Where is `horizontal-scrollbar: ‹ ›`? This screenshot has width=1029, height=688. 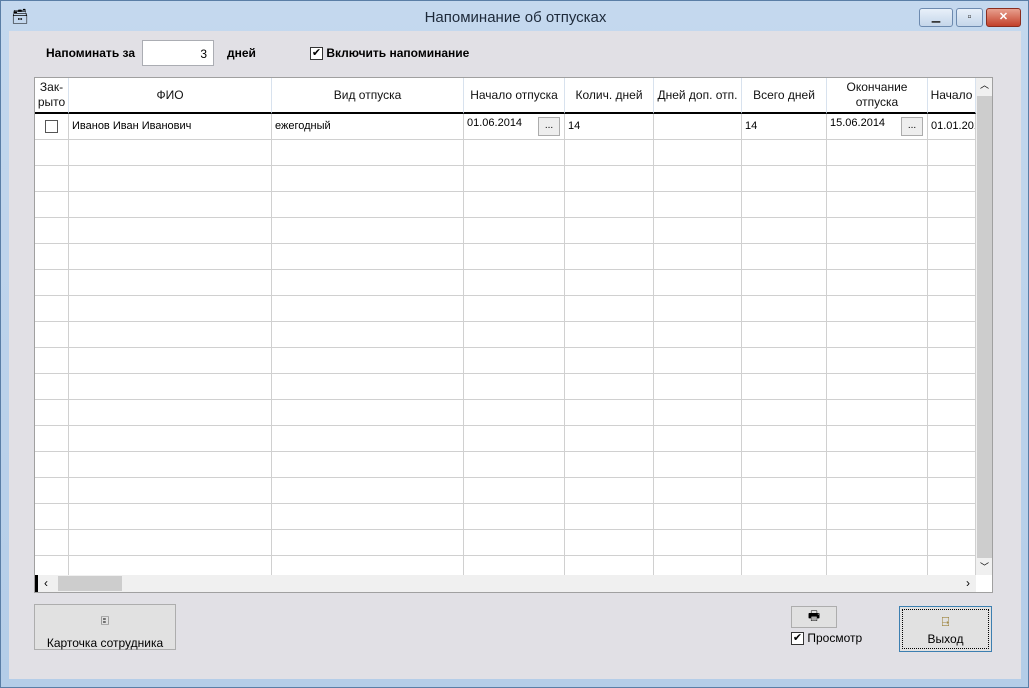
horizontal-scrollbar: ‹ › is located at coordinates (505, 583).